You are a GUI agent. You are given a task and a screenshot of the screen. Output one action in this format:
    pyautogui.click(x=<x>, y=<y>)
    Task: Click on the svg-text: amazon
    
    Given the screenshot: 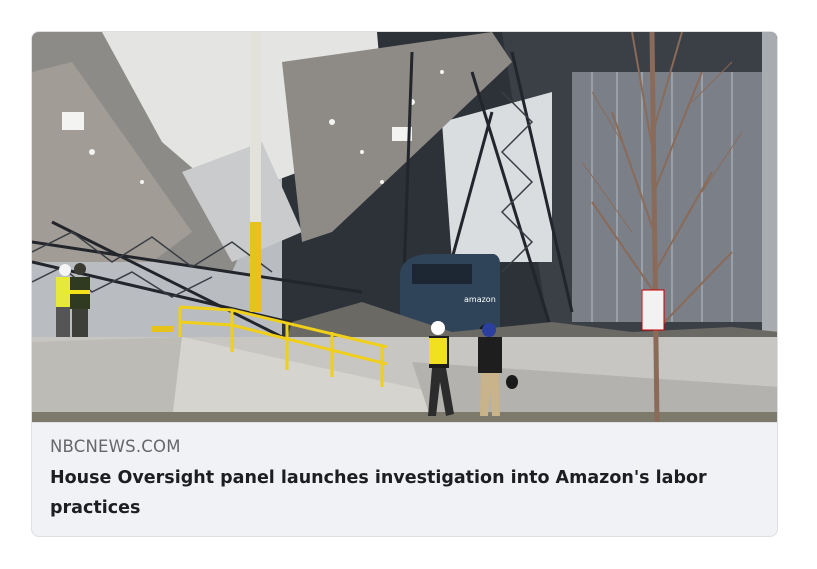 What is the action you would take?
    pyautogui.click(x=480, y=299)
    